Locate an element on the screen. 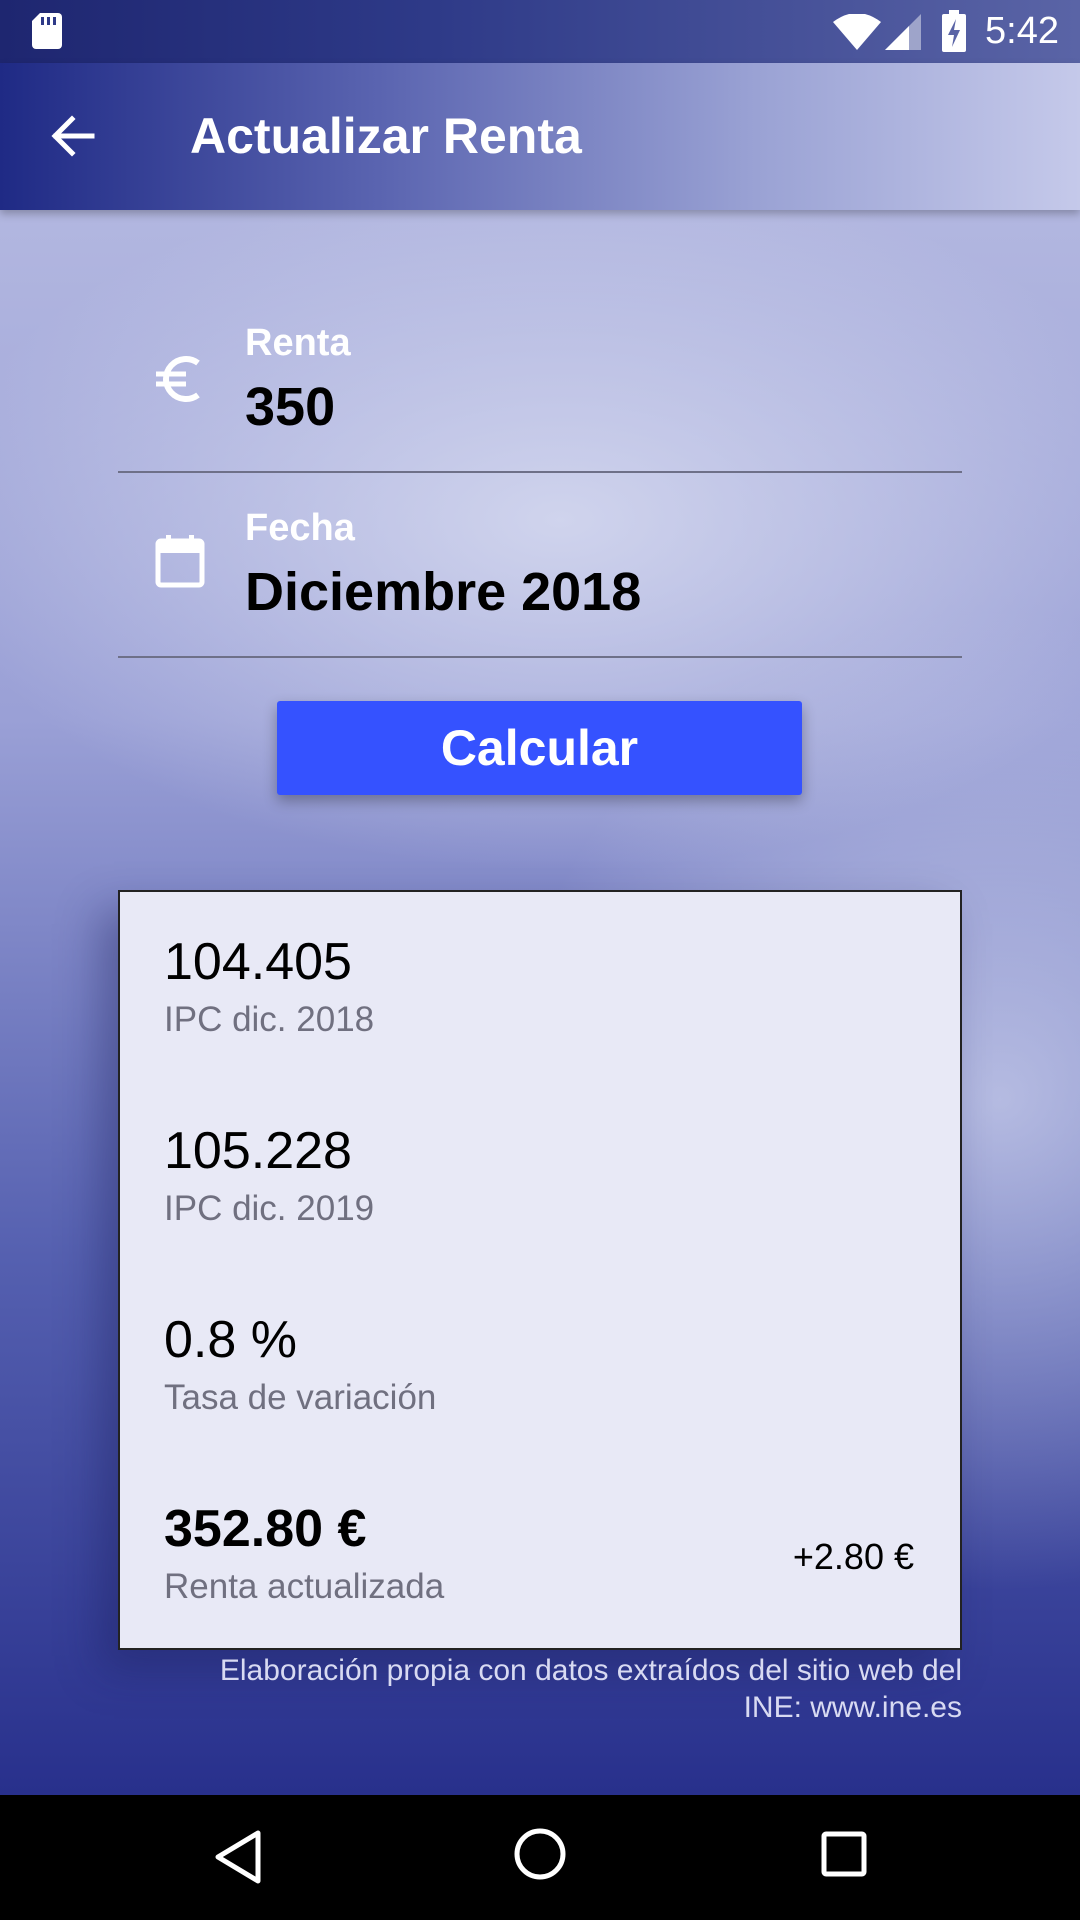 This screenshot has width=1080, height=1920. page-title: Actualizar Renta is located at coordinates (386, 136).